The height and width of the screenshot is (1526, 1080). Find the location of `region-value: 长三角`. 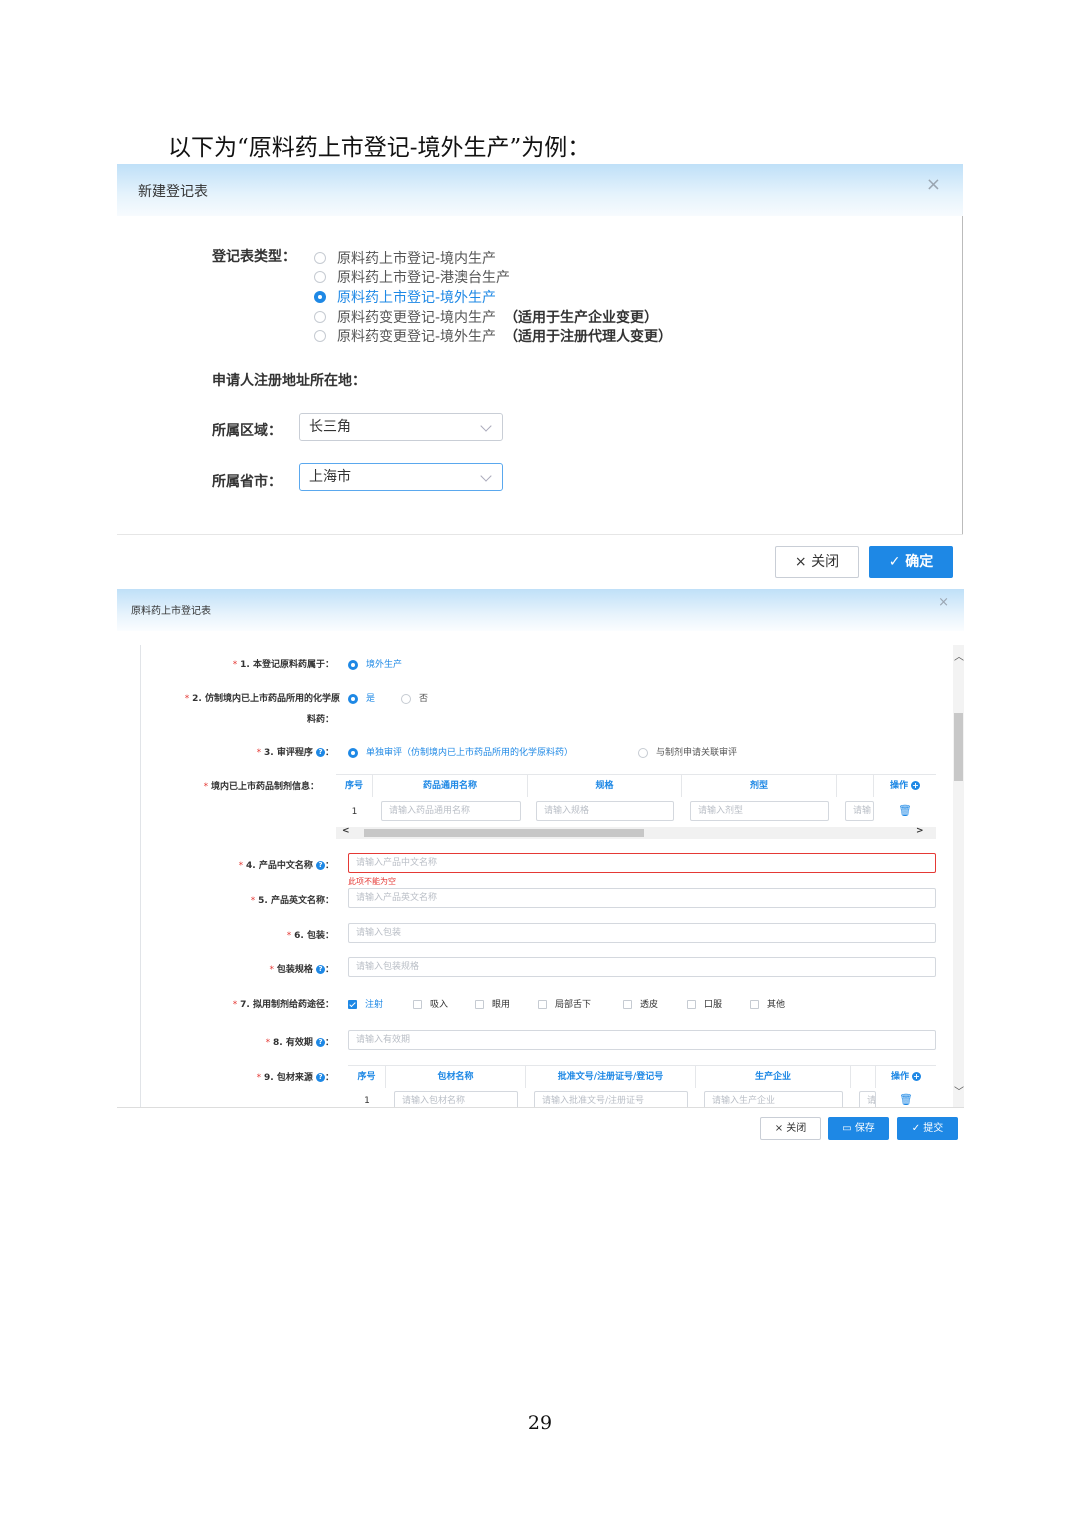

region-value: 长三角 is located at coordinates (330, 427).